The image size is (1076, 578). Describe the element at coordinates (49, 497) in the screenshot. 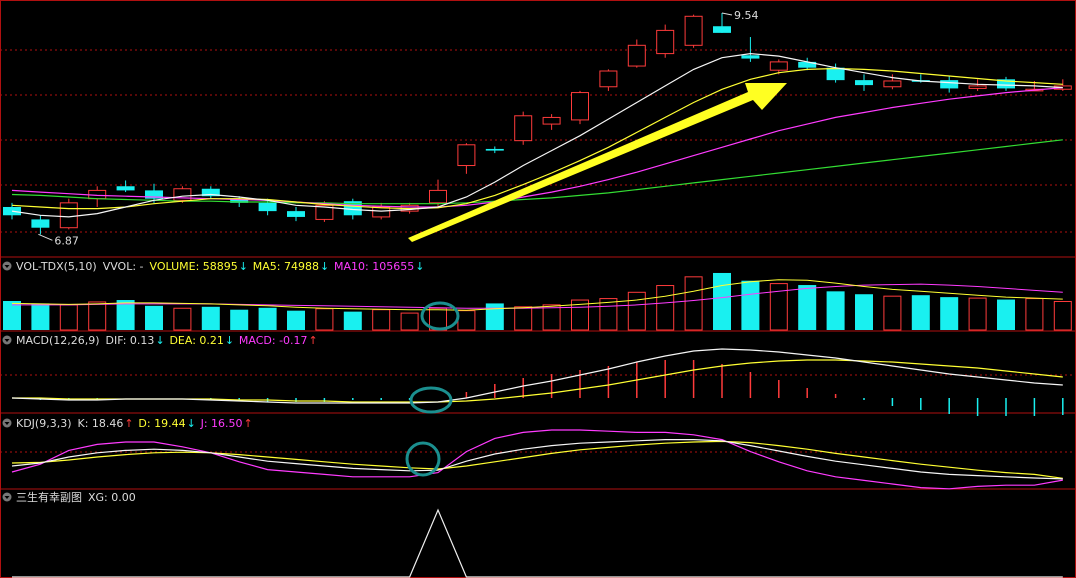

I see `xg-header-value: 三生有幸副图` at that location.